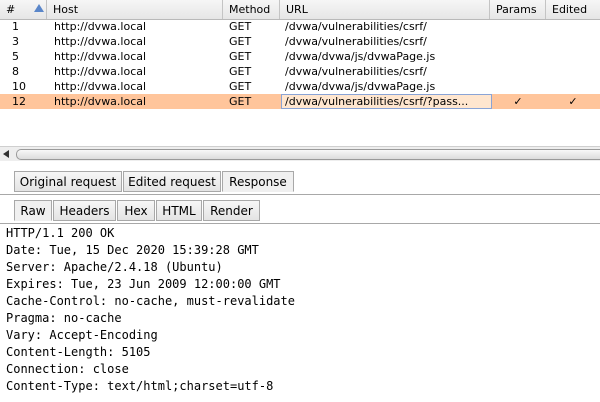 This screenshot has height=402, width=600. I want to click on column-header-params: Params, so click(518, 9).